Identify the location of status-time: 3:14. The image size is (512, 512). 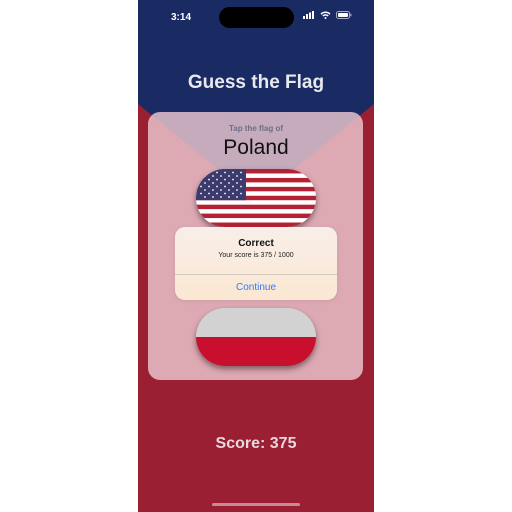
(181, 17).